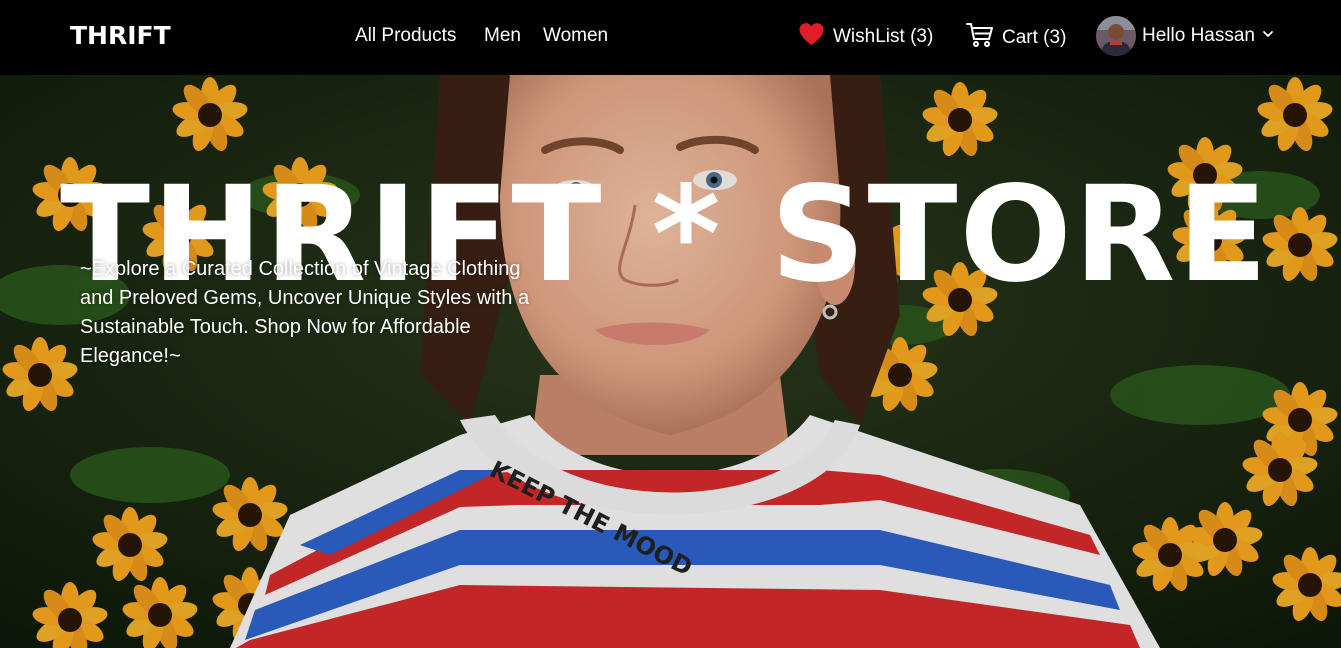 This screenshot has width=1341, height=648. I want to click on user-greeting: Hello Hassan, so click(1198, 35).